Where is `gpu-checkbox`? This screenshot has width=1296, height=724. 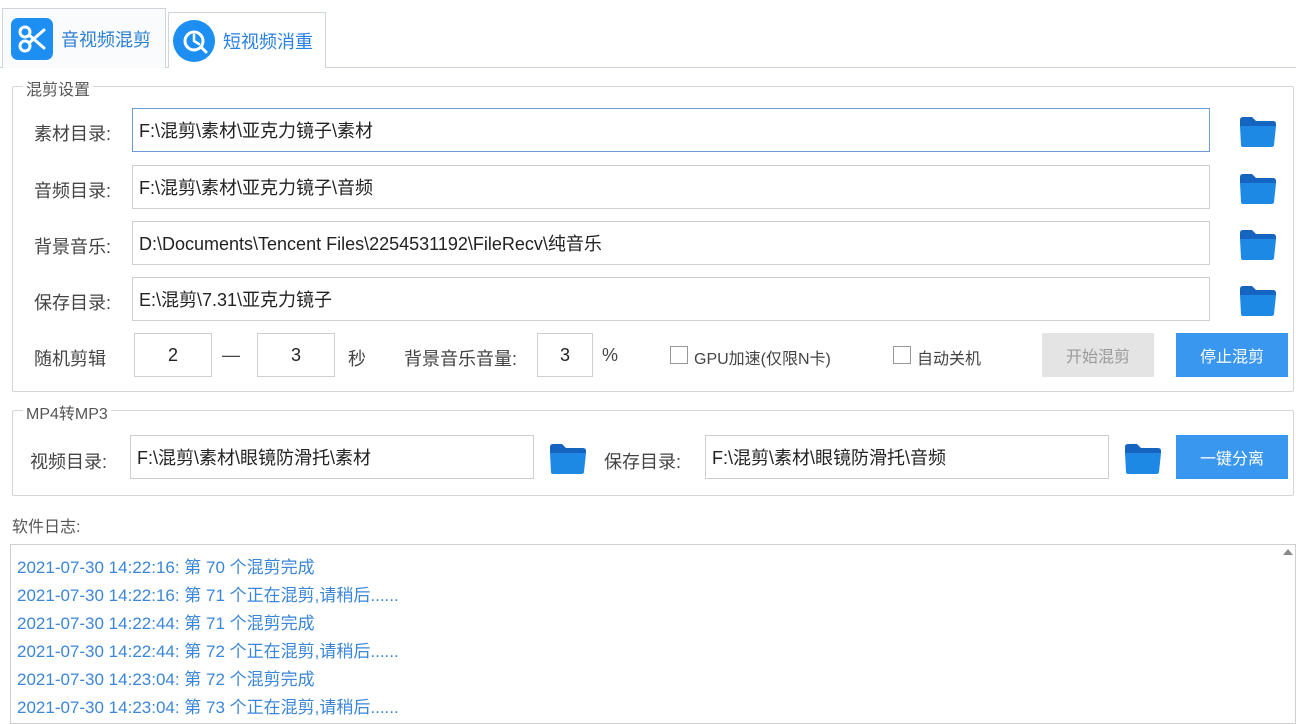 gpu-checkbox is located at coordinates (679, 355).